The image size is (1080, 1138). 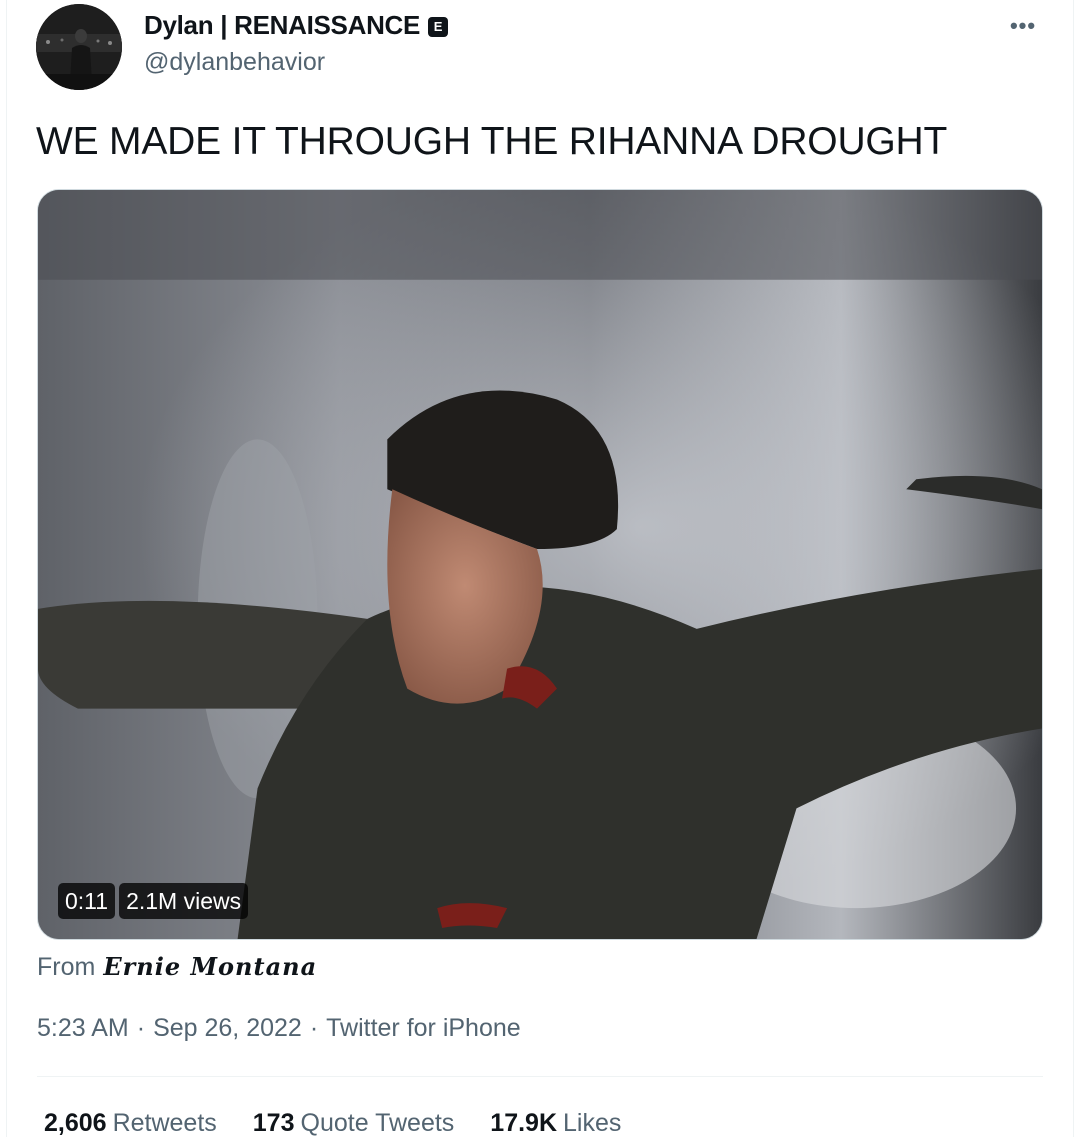 What do you see at coordinates (1023, 26) in the screenshot?
I see `more-options-icon: •••` at bounding box center [1023, 26].